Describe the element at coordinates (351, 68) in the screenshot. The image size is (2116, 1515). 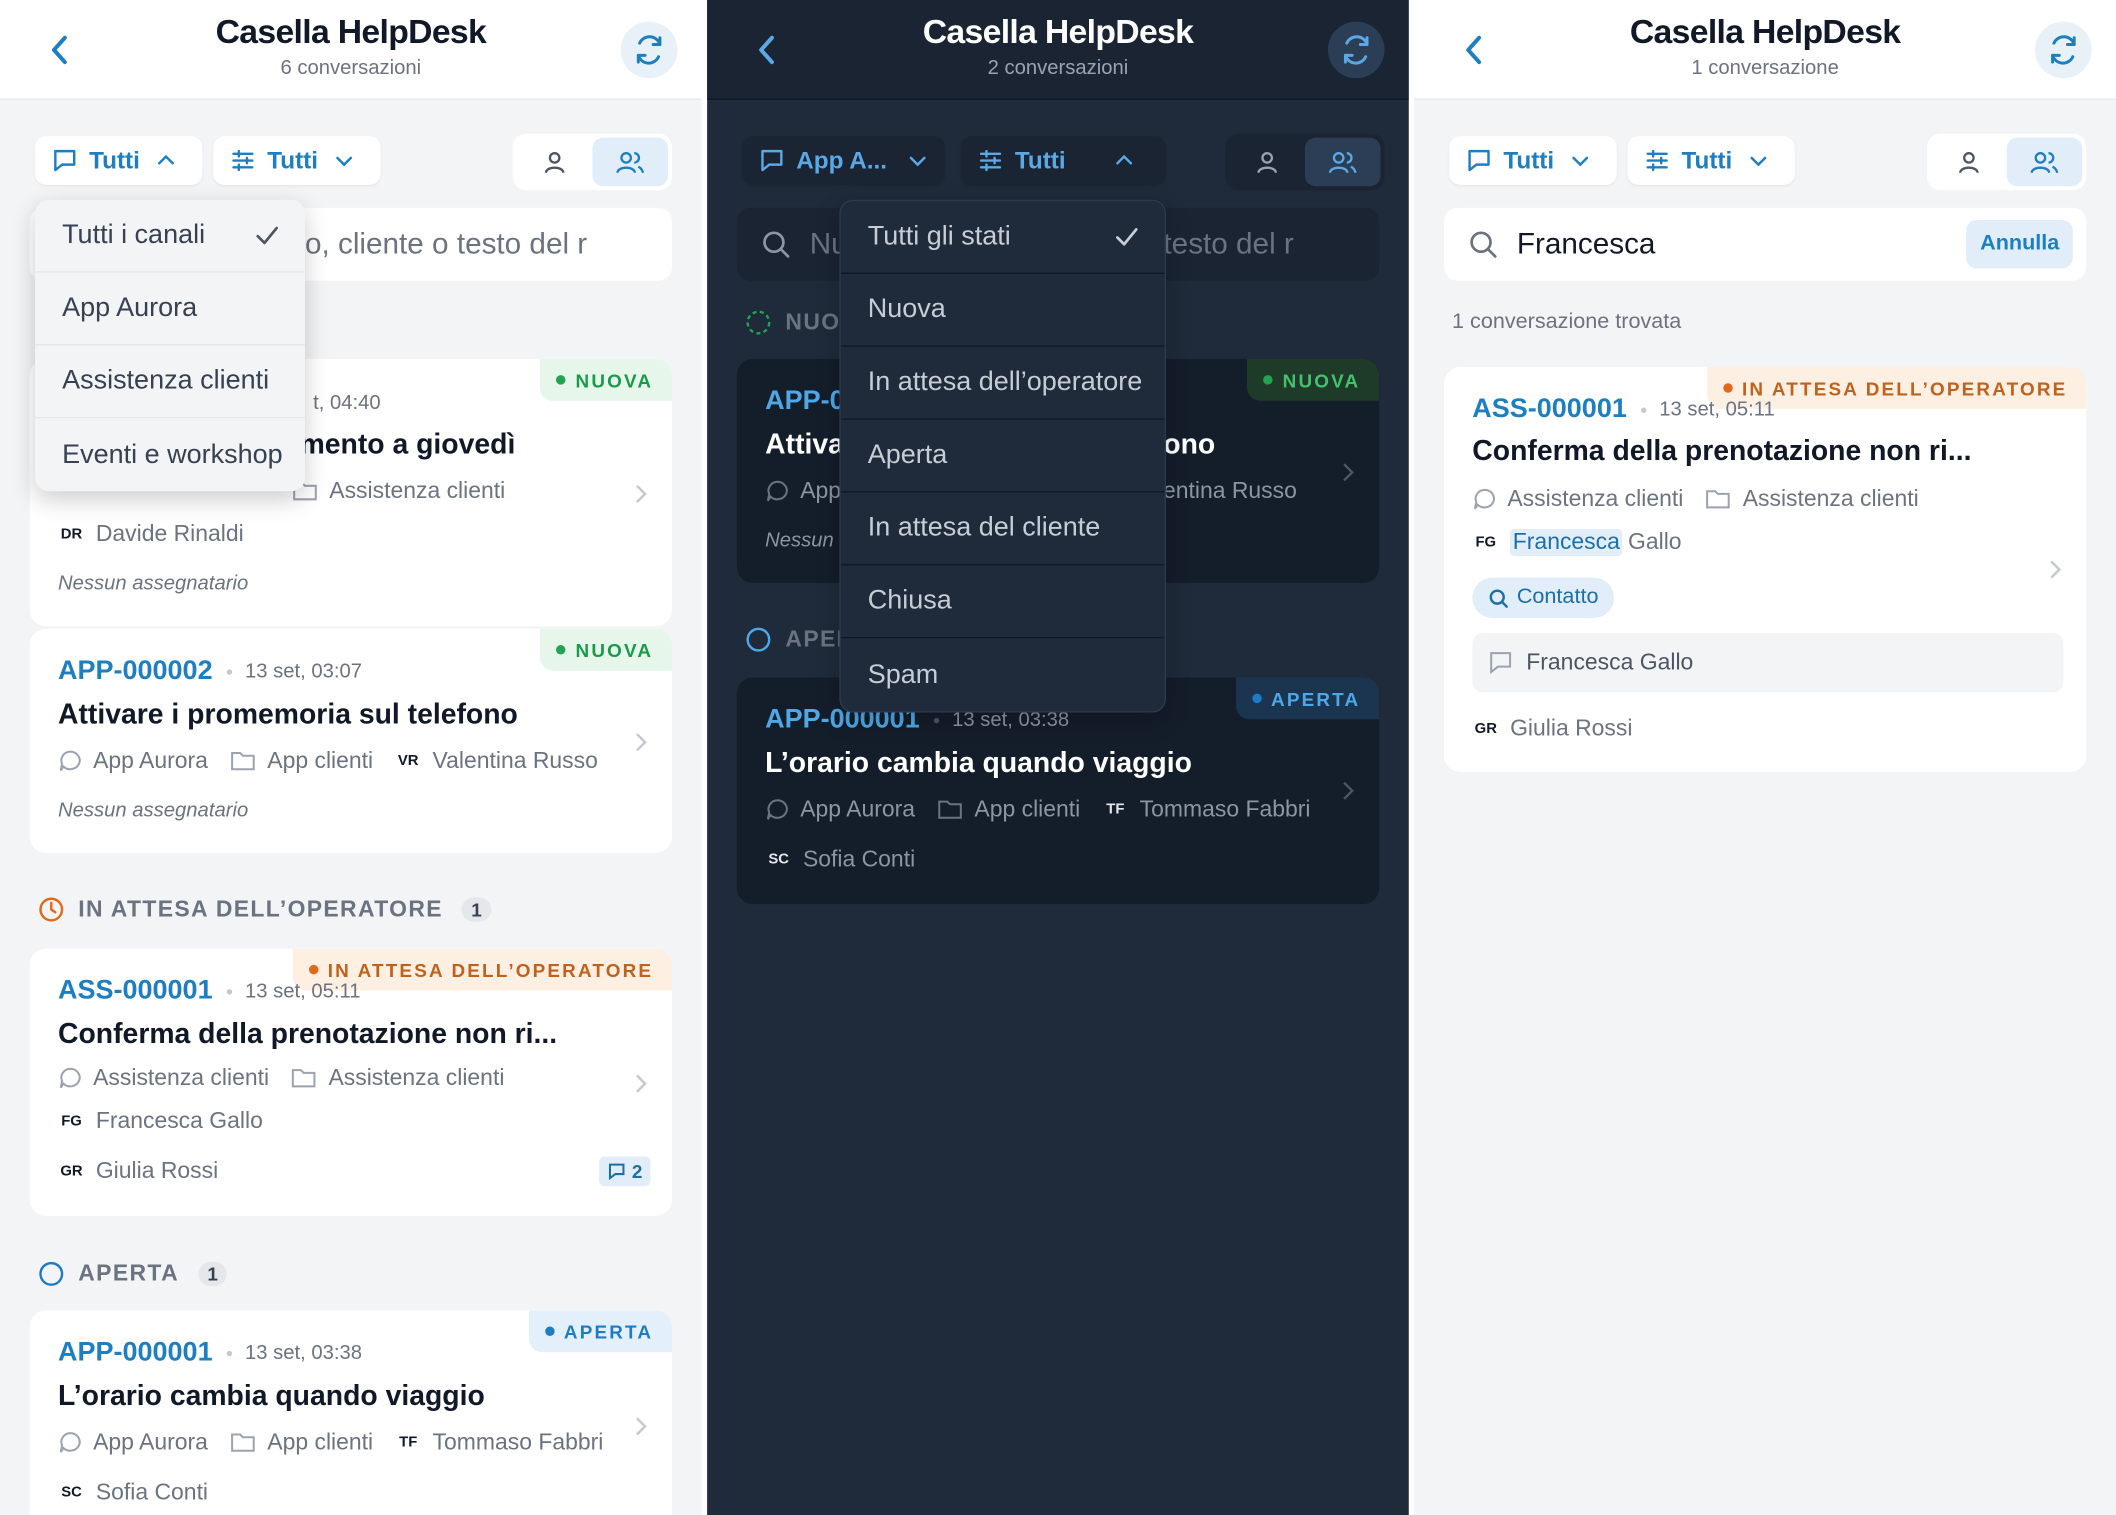
I see `conversation-count: 6 conversazioni` at that location.